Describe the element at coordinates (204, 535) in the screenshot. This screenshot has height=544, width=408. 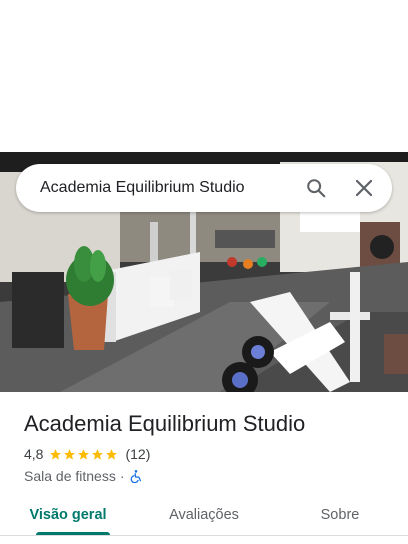
I see `tabs-divider` at that location.